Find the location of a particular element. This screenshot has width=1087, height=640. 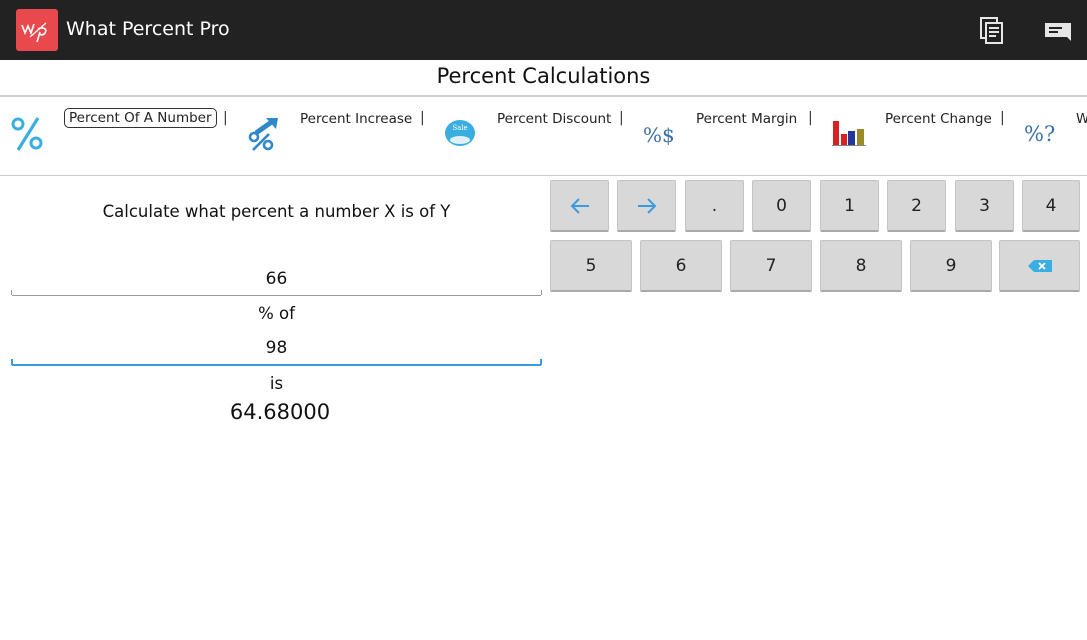

key-0: 0 is located at coordinates (781, 206).